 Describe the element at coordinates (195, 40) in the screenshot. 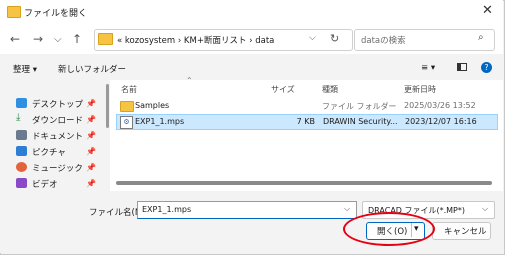

I see `breadcrumb: « kozosystem › KM+断面リスト › data` at that location.